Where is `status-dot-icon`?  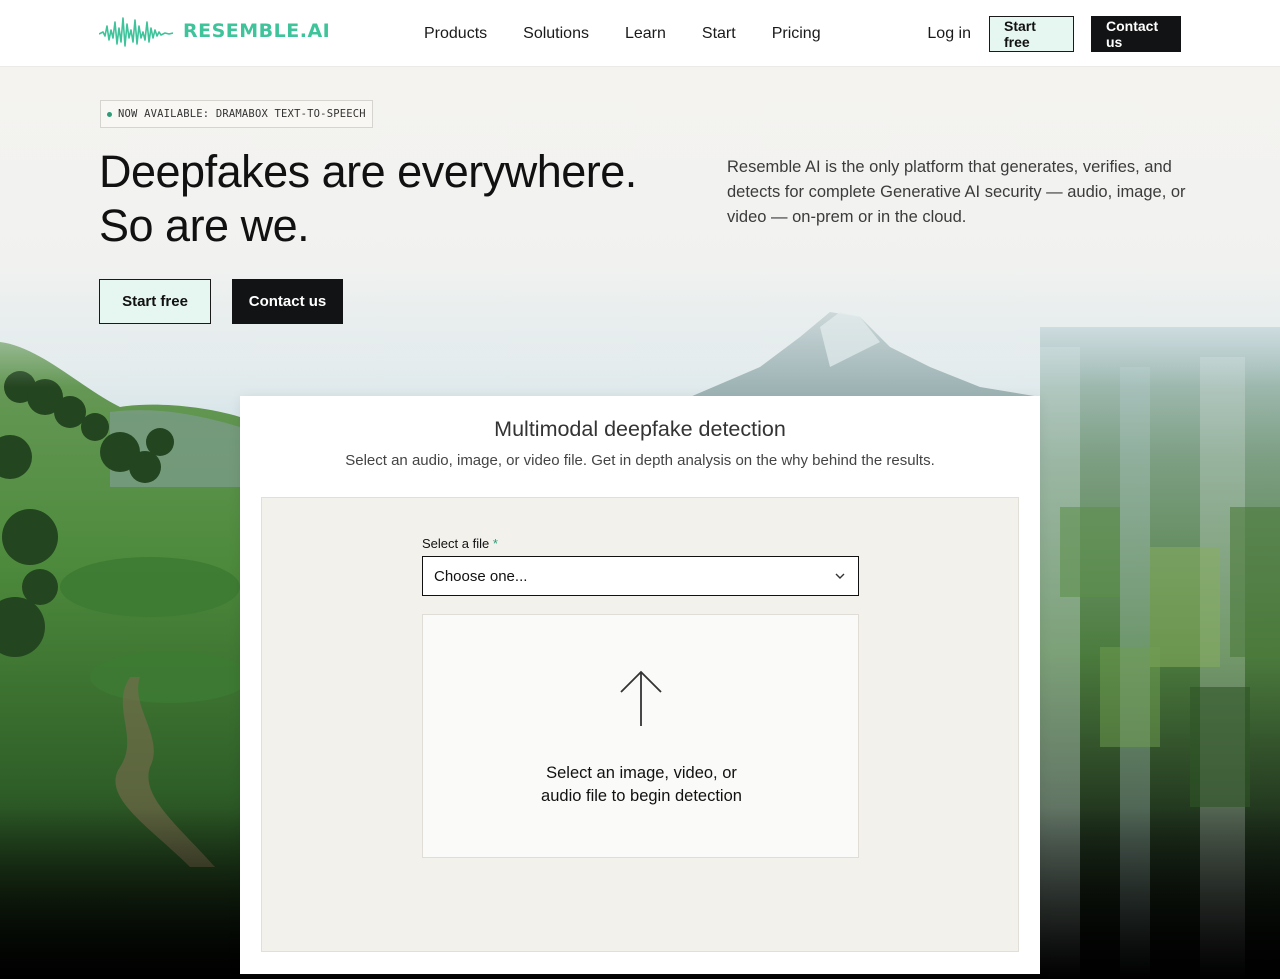 status-dot-icon is located at coordinates (109, 114).